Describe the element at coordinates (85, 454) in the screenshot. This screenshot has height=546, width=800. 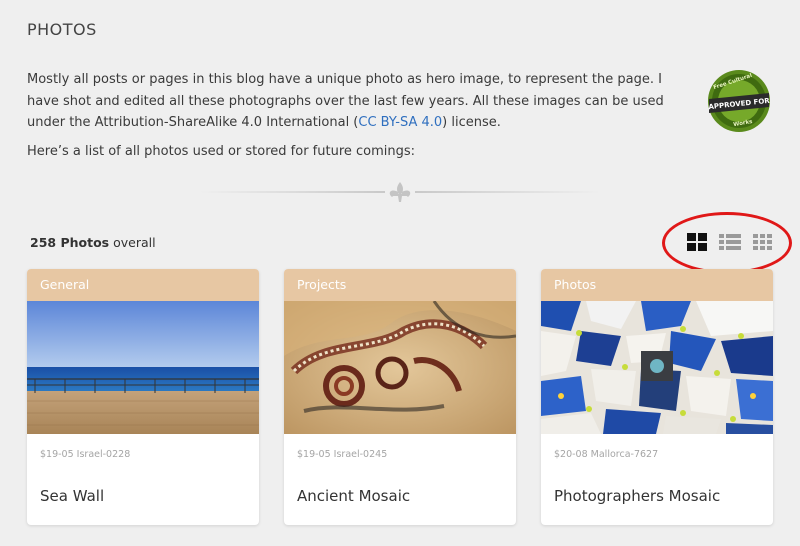
I see `card-meta: $19-05 Israel-0228` at that location.